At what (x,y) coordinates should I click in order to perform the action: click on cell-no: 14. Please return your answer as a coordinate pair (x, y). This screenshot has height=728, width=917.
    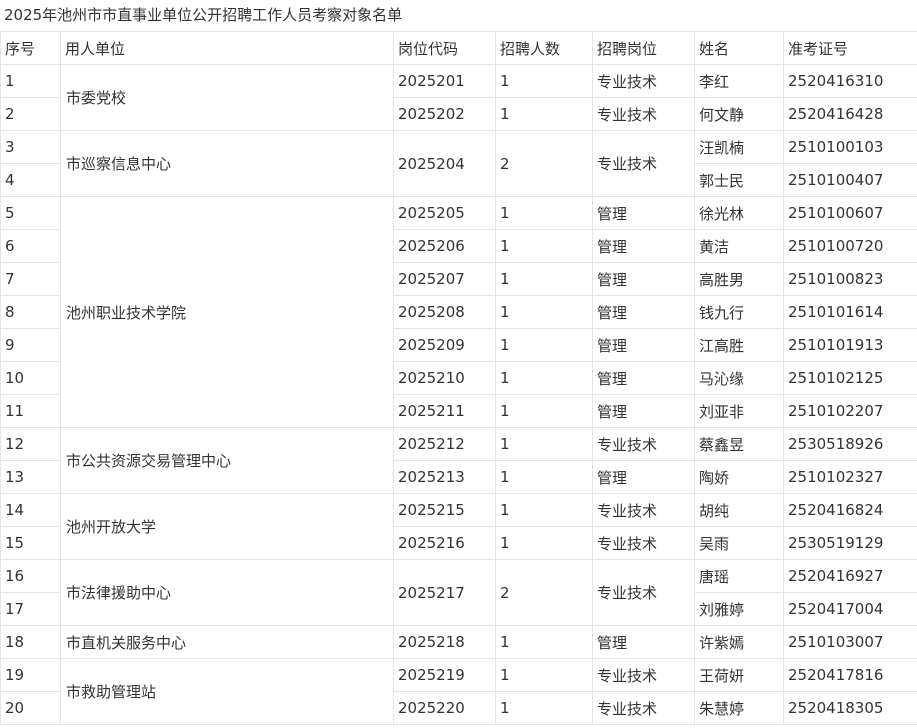
    Looking at the image, I should click on (30, 510).